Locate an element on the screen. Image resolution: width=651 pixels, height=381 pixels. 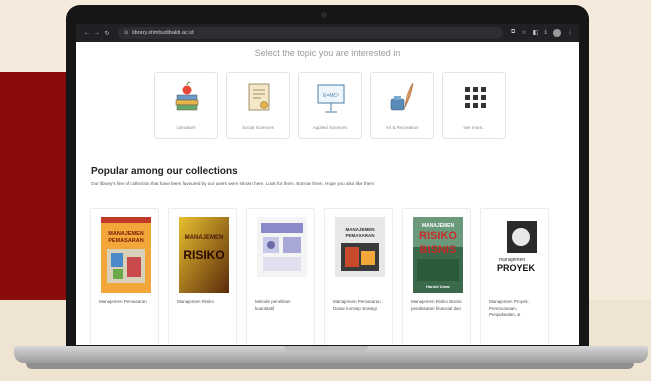
ink-feather-icon is located at coordinates (402, 96).